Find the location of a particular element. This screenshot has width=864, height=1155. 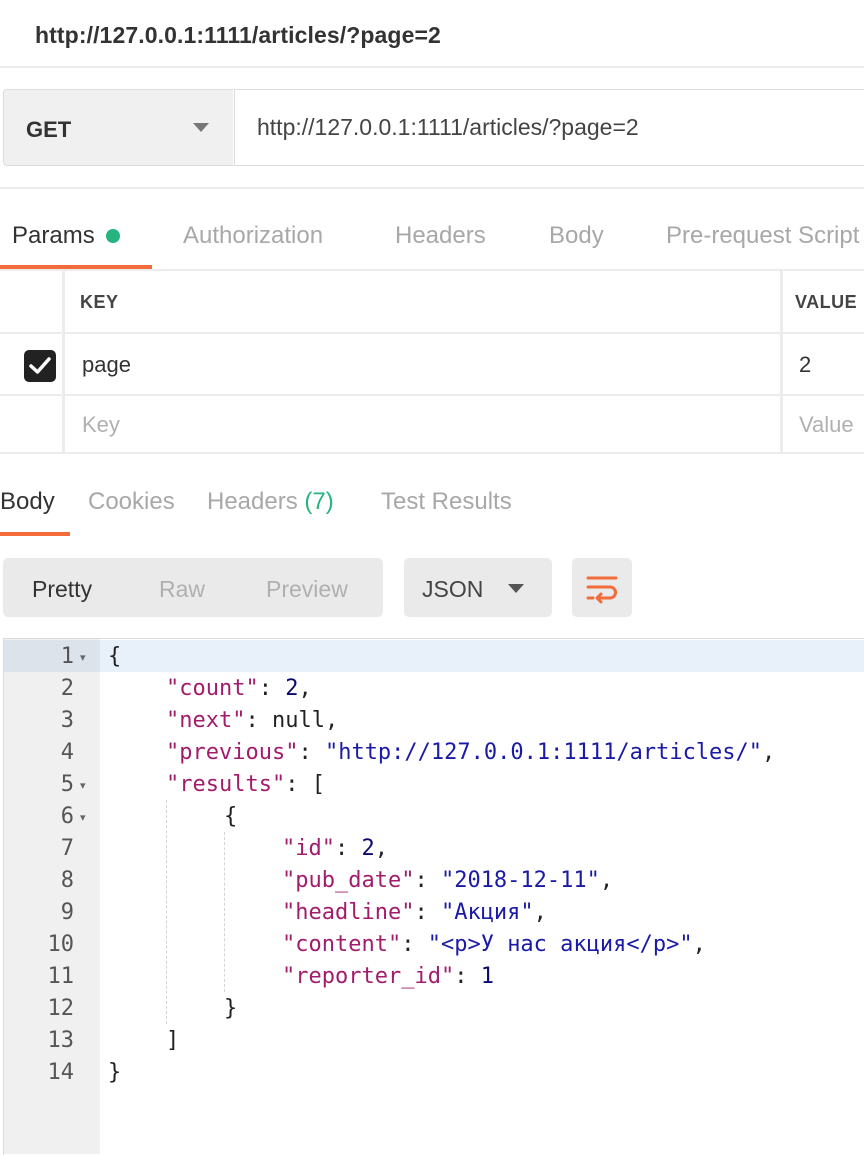

code-token: "next" is located at coordinates (206, 720).